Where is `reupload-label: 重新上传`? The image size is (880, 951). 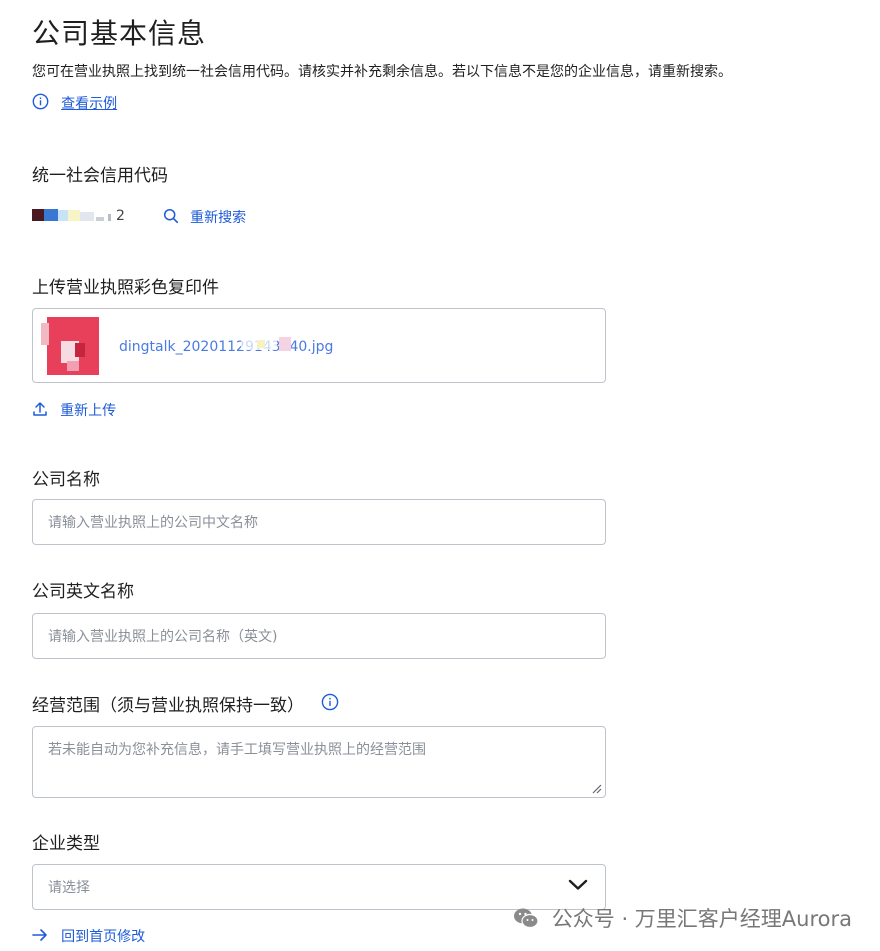 reupload-label: 重新上传 is located at coordinates (88, 411).